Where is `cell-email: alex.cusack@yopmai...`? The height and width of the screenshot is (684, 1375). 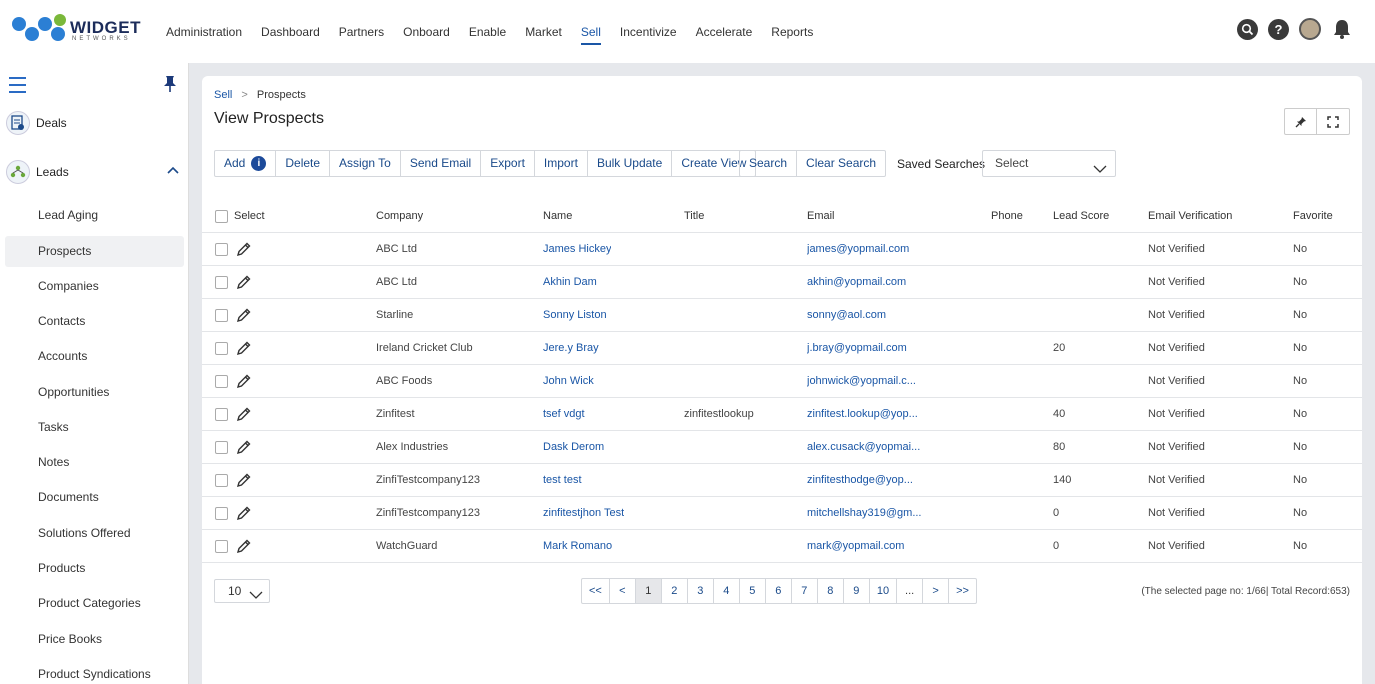
cell-email: alex.cusack@yopmai... is located at coordinates (863, 447).